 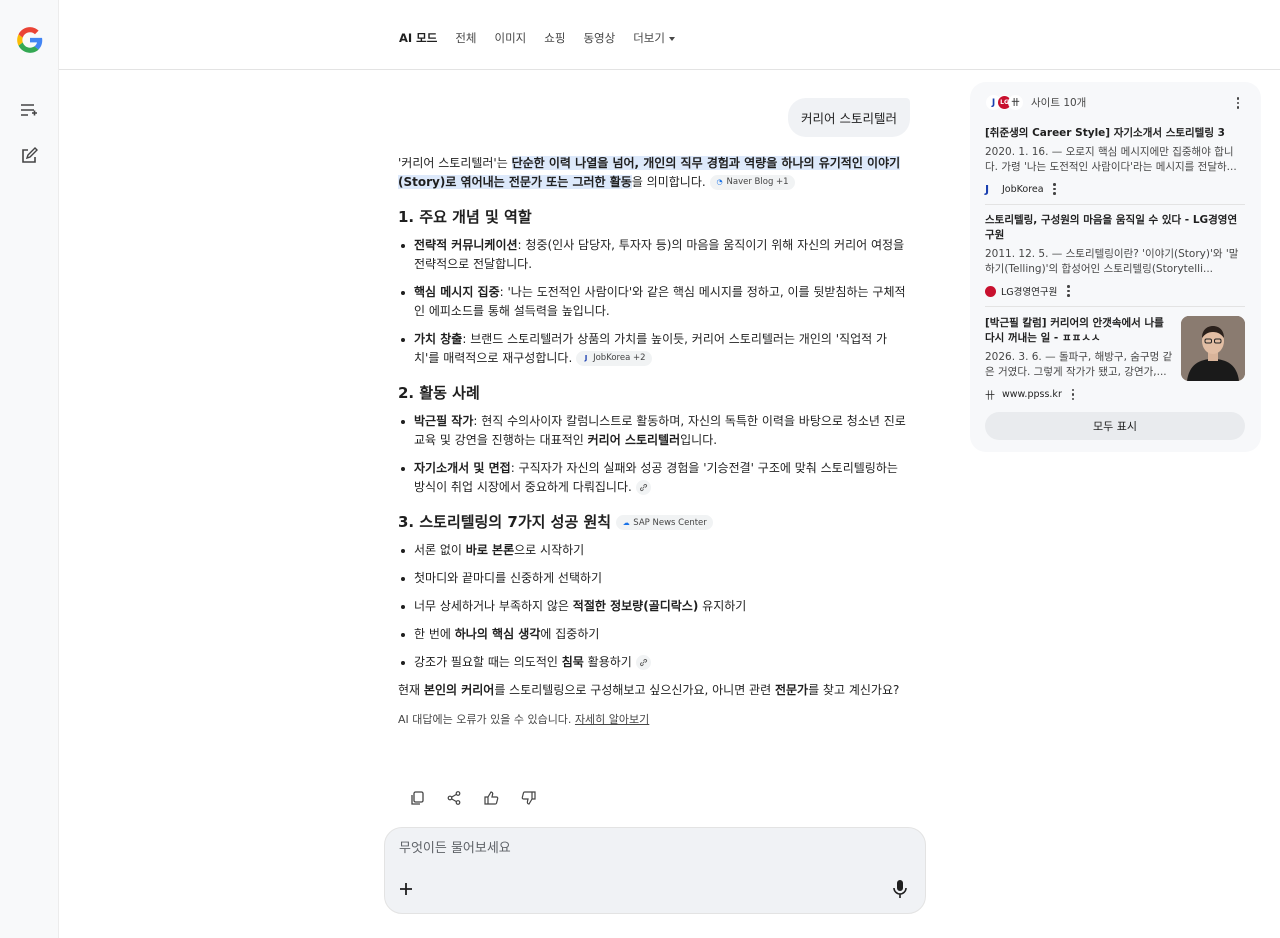 I want to click on closing-term: 전문가, so click(x=791, y=690).